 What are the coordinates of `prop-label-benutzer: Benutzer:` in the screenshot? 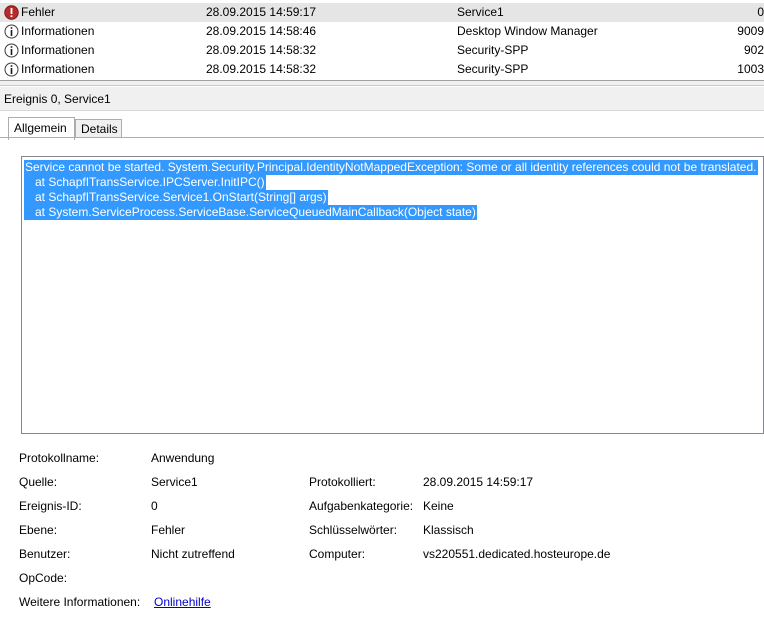 It's located at (45, 554).